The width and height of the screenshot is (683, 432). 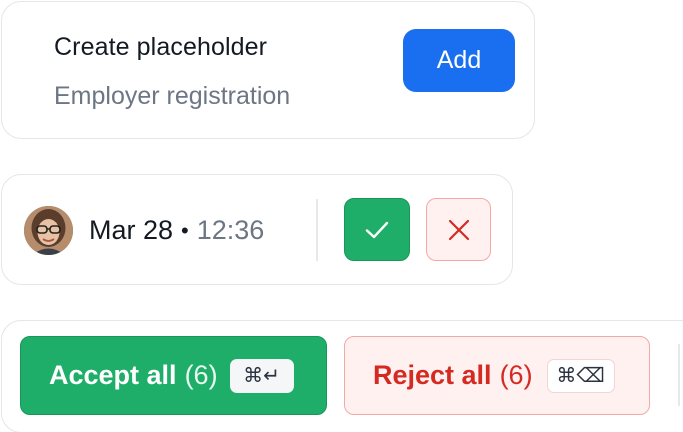 I want to click on reject-shortcut-badge: ⌘⌫, so click(x=580, y=375).